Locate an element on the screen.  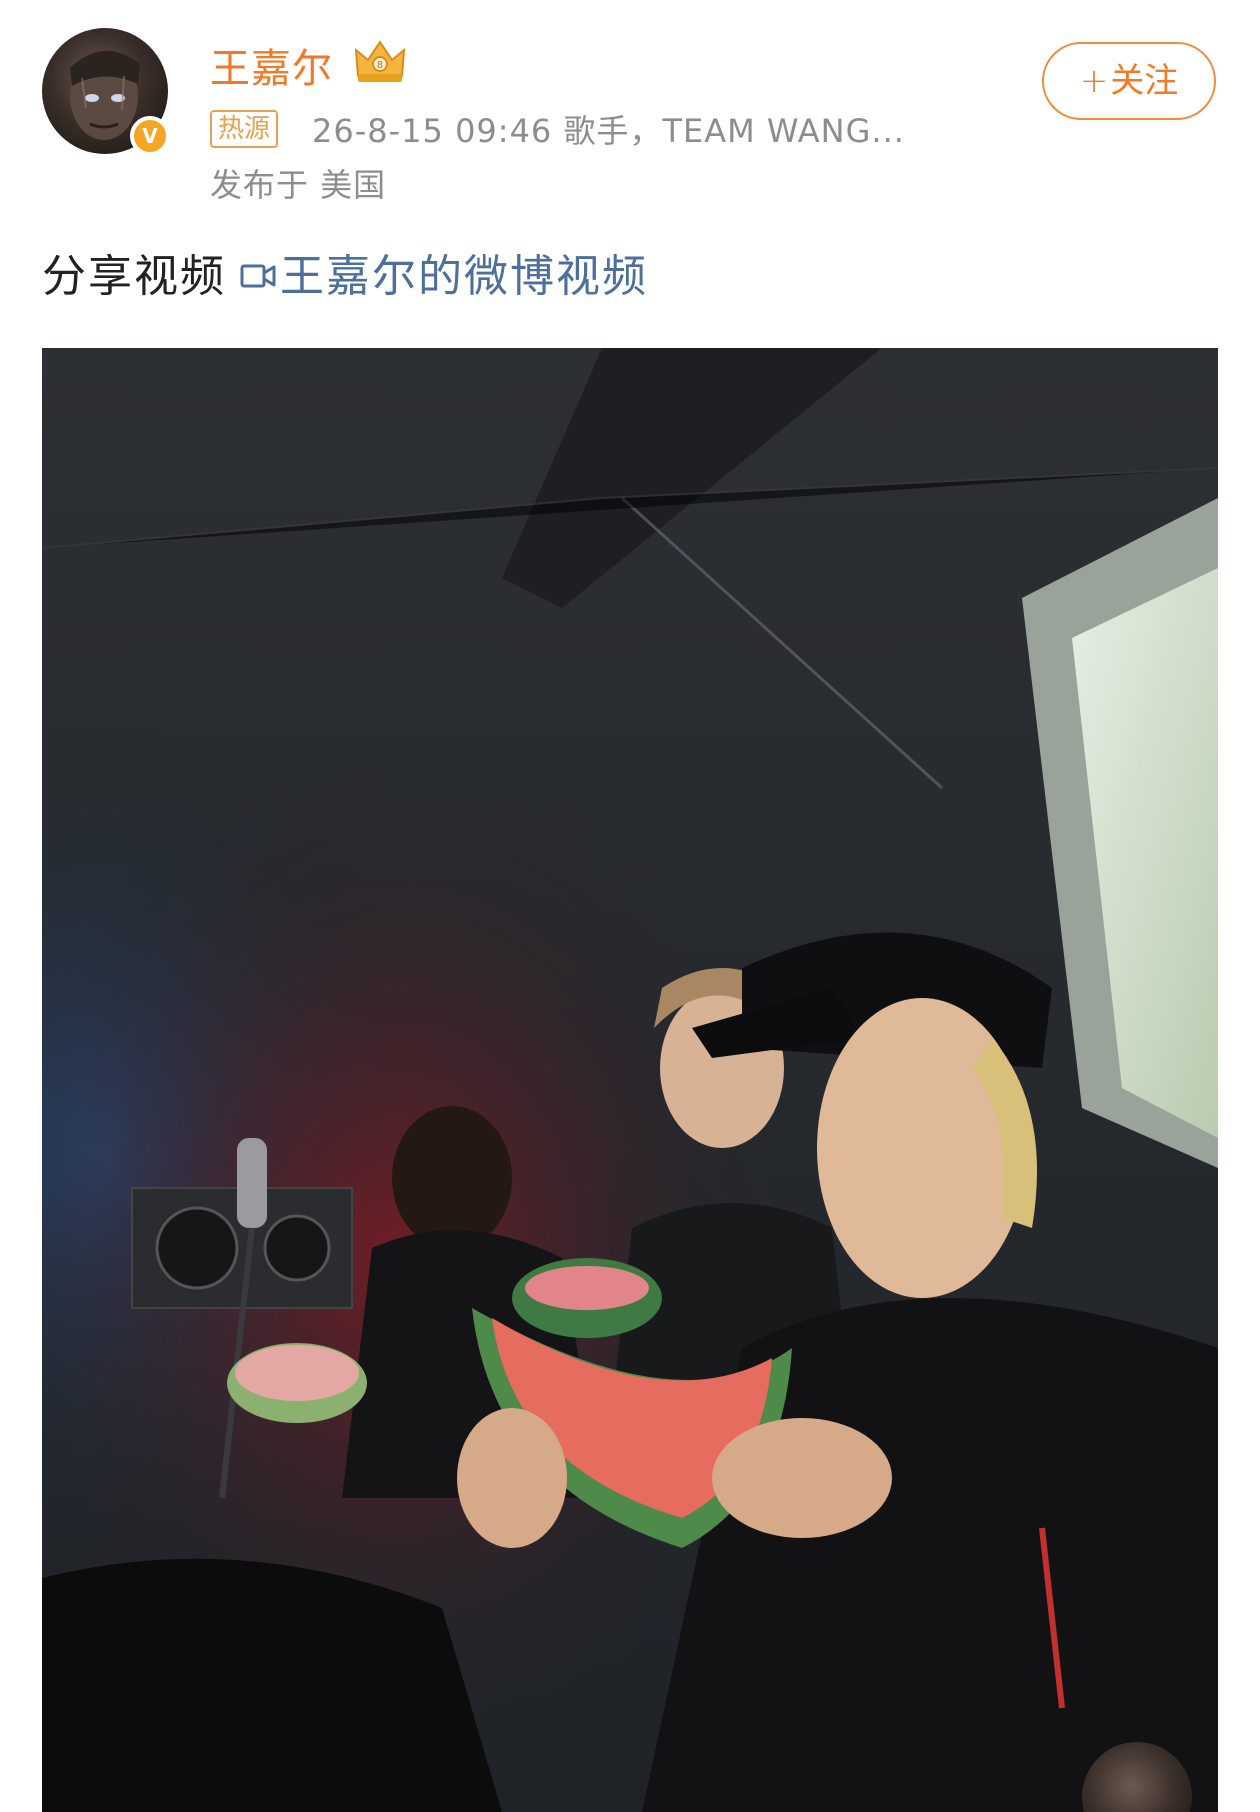
video-link: 王嘉尔的微博视频 is located at coordinates (437, 276).